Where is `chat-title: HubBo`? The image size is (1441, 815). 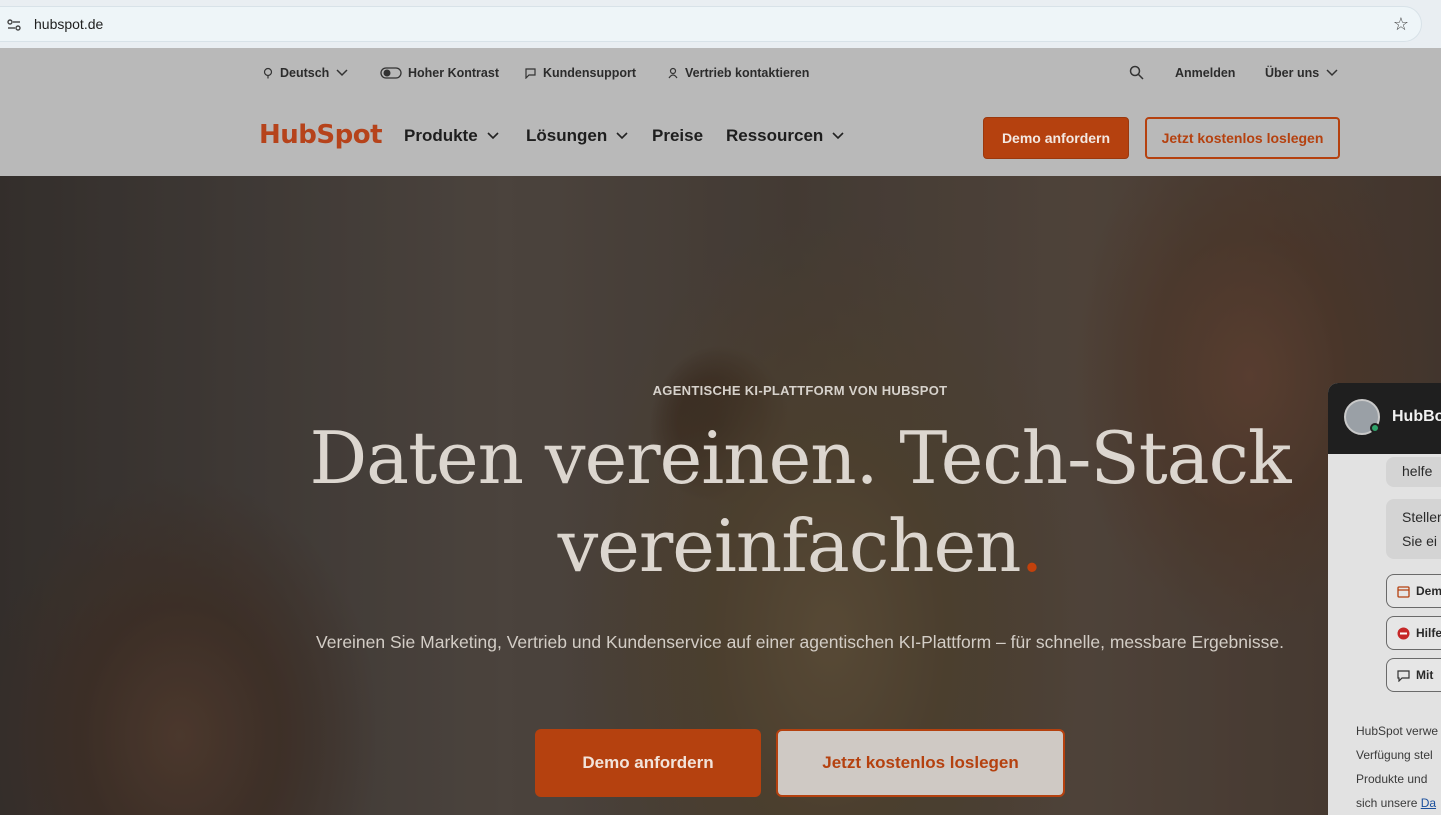 chat-title: HubBo is located at coordinates (1416, 416).